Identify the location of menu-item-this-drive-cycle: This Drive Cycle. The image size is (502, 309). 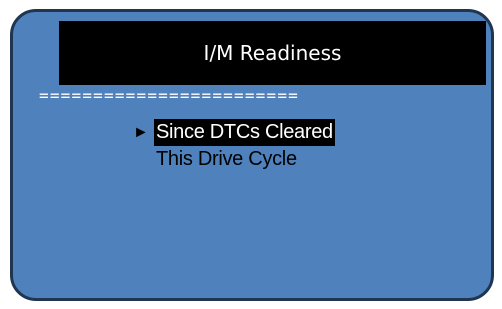
(234, 159).